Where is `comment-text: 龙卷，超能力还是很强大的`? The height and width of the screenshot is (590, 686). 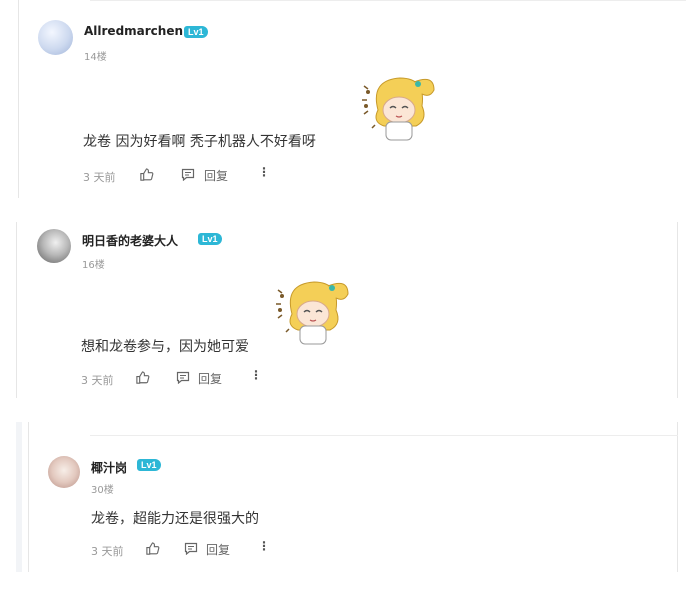
comment-text: 龙卷，超能力还是很强大的 is located at coordinates (175, 519).